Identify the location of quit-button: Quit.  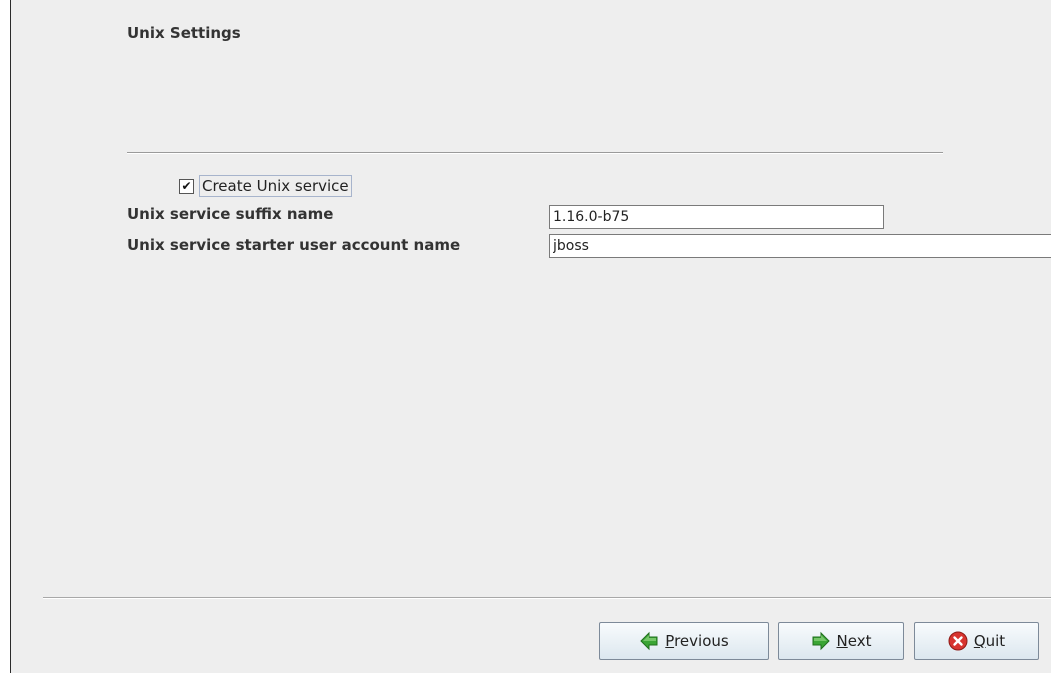
(976, 641).